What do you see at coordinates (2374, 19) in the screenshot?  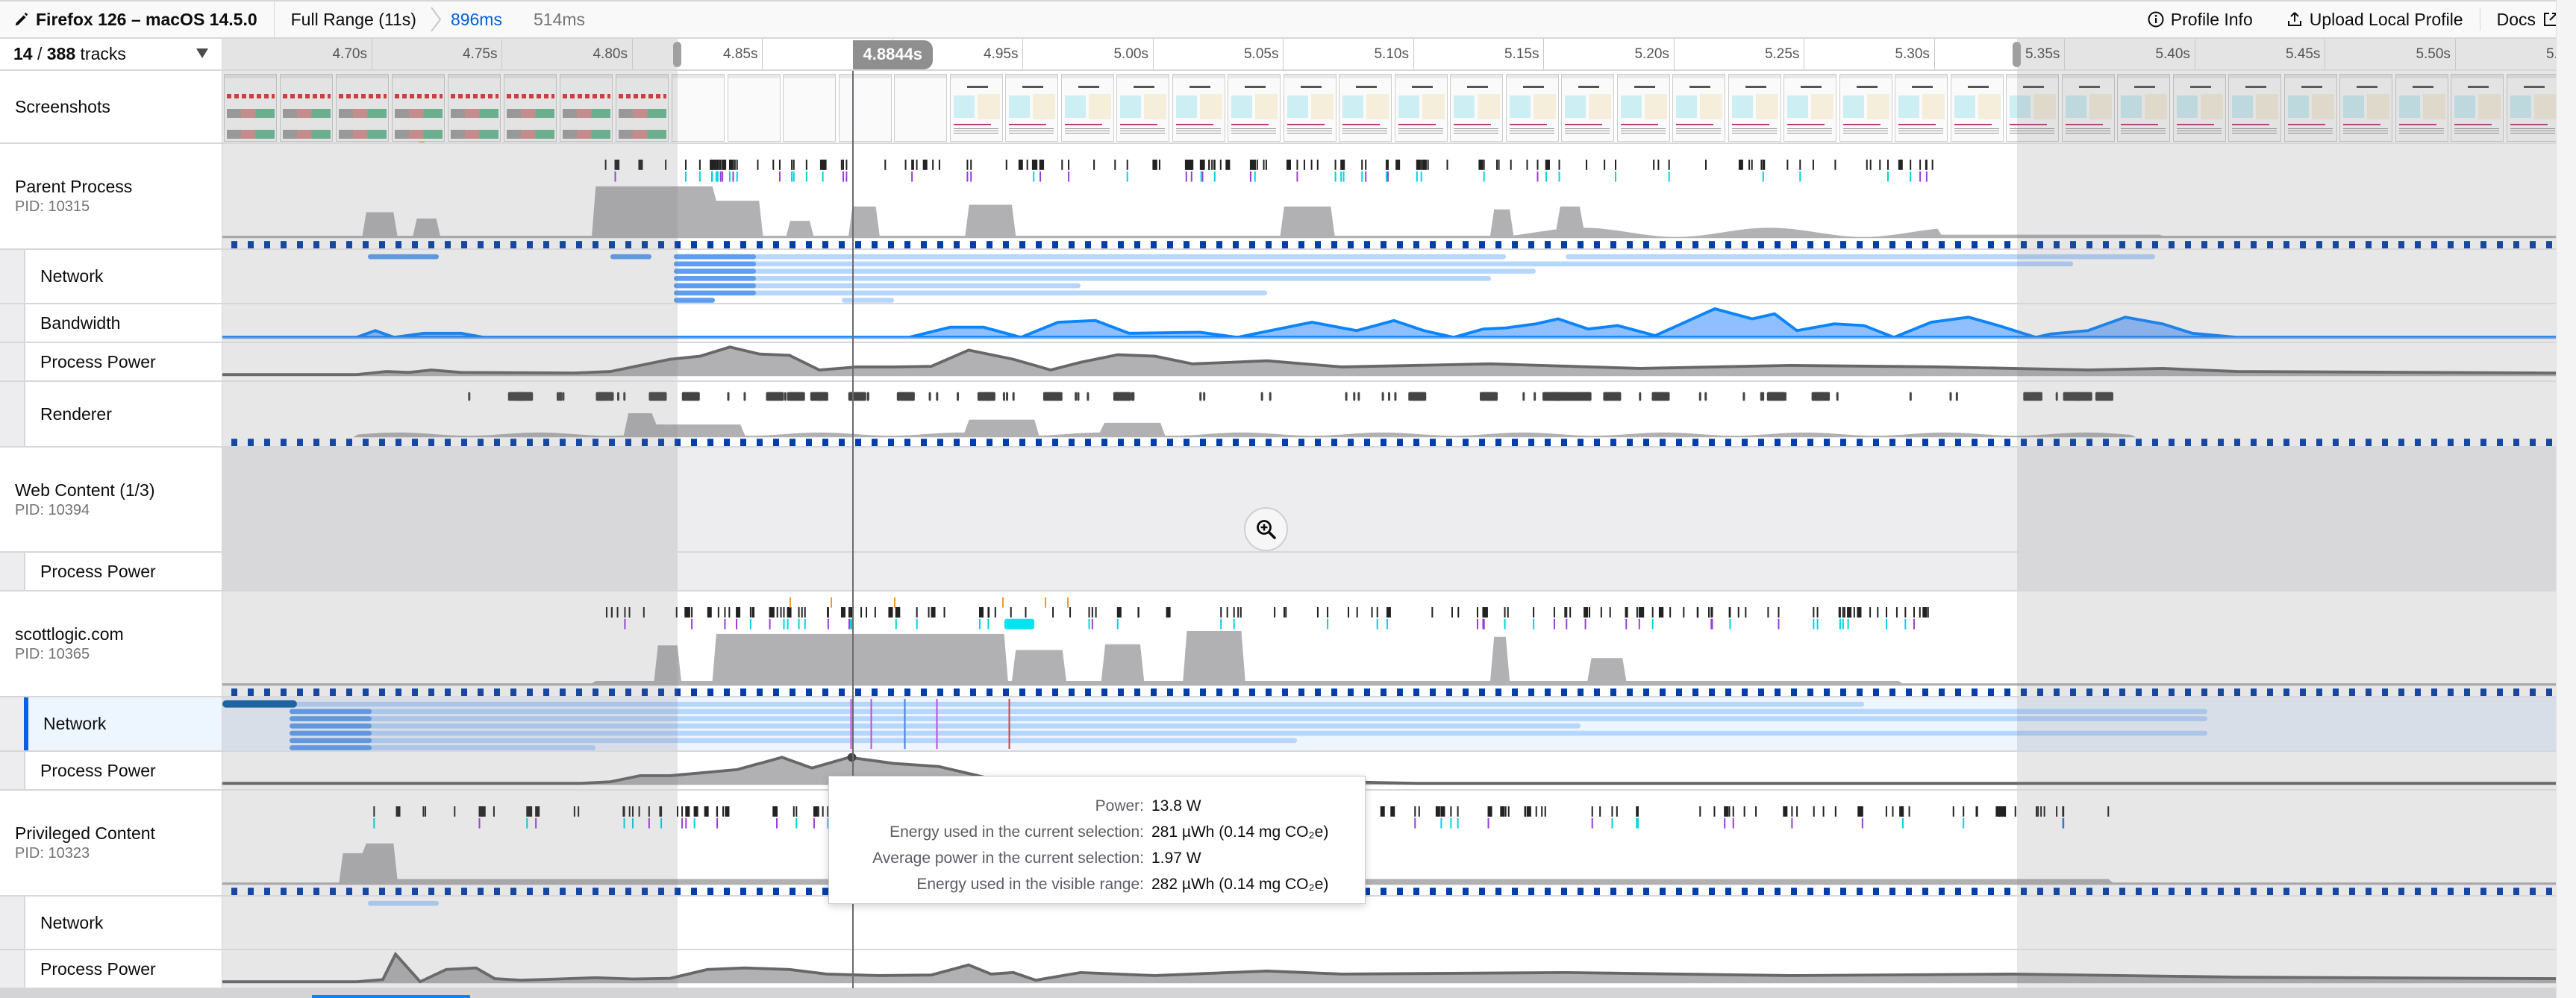 I see `upload-local-profile-button: Upload Local Profile` at bounding box center [2374, 19].